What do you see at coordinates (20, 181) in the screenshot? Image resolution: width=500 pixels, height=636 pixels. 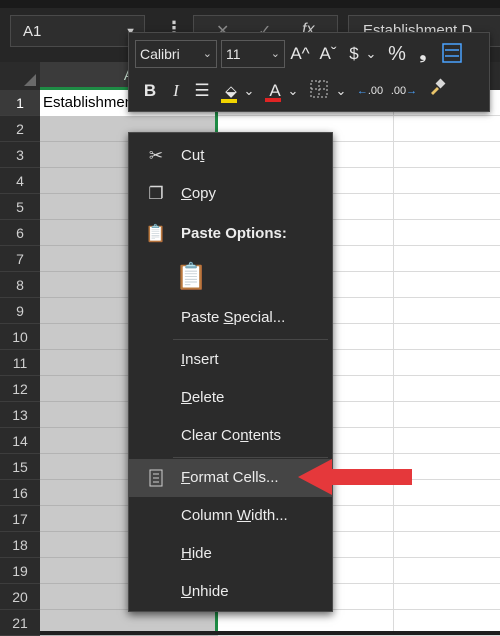 I see `row-header: 4` at bounding box center [20, 181].